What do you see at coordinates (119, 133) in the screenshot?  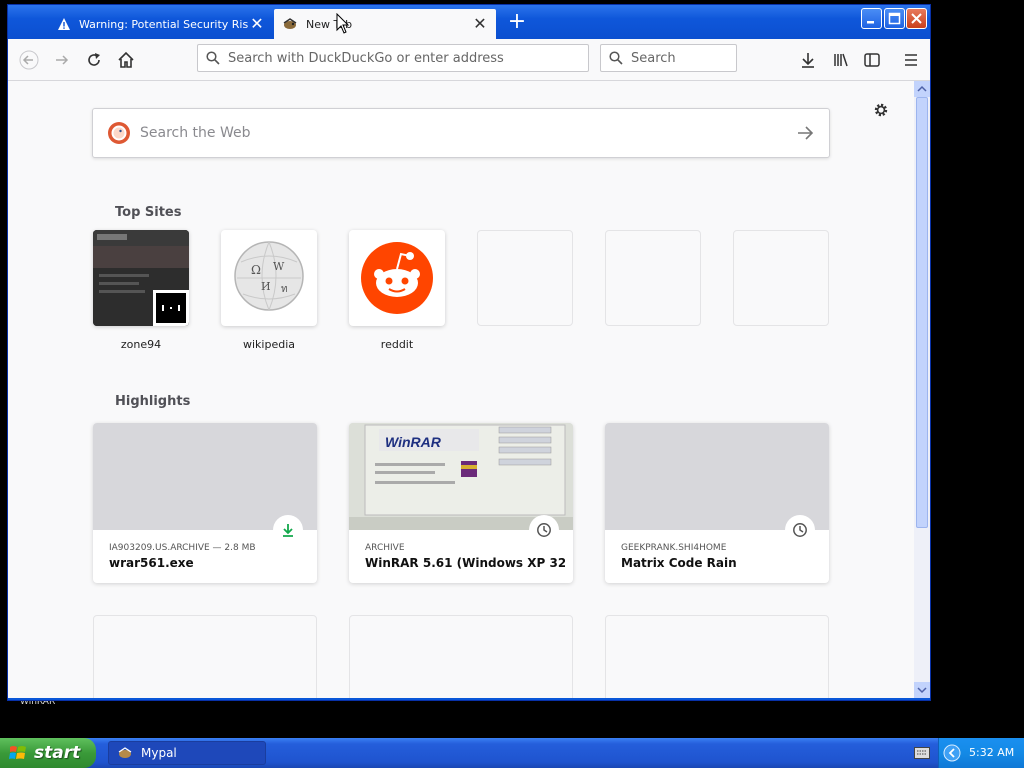 I see `duckduckgo-icon` at bounding box center [119, 133].